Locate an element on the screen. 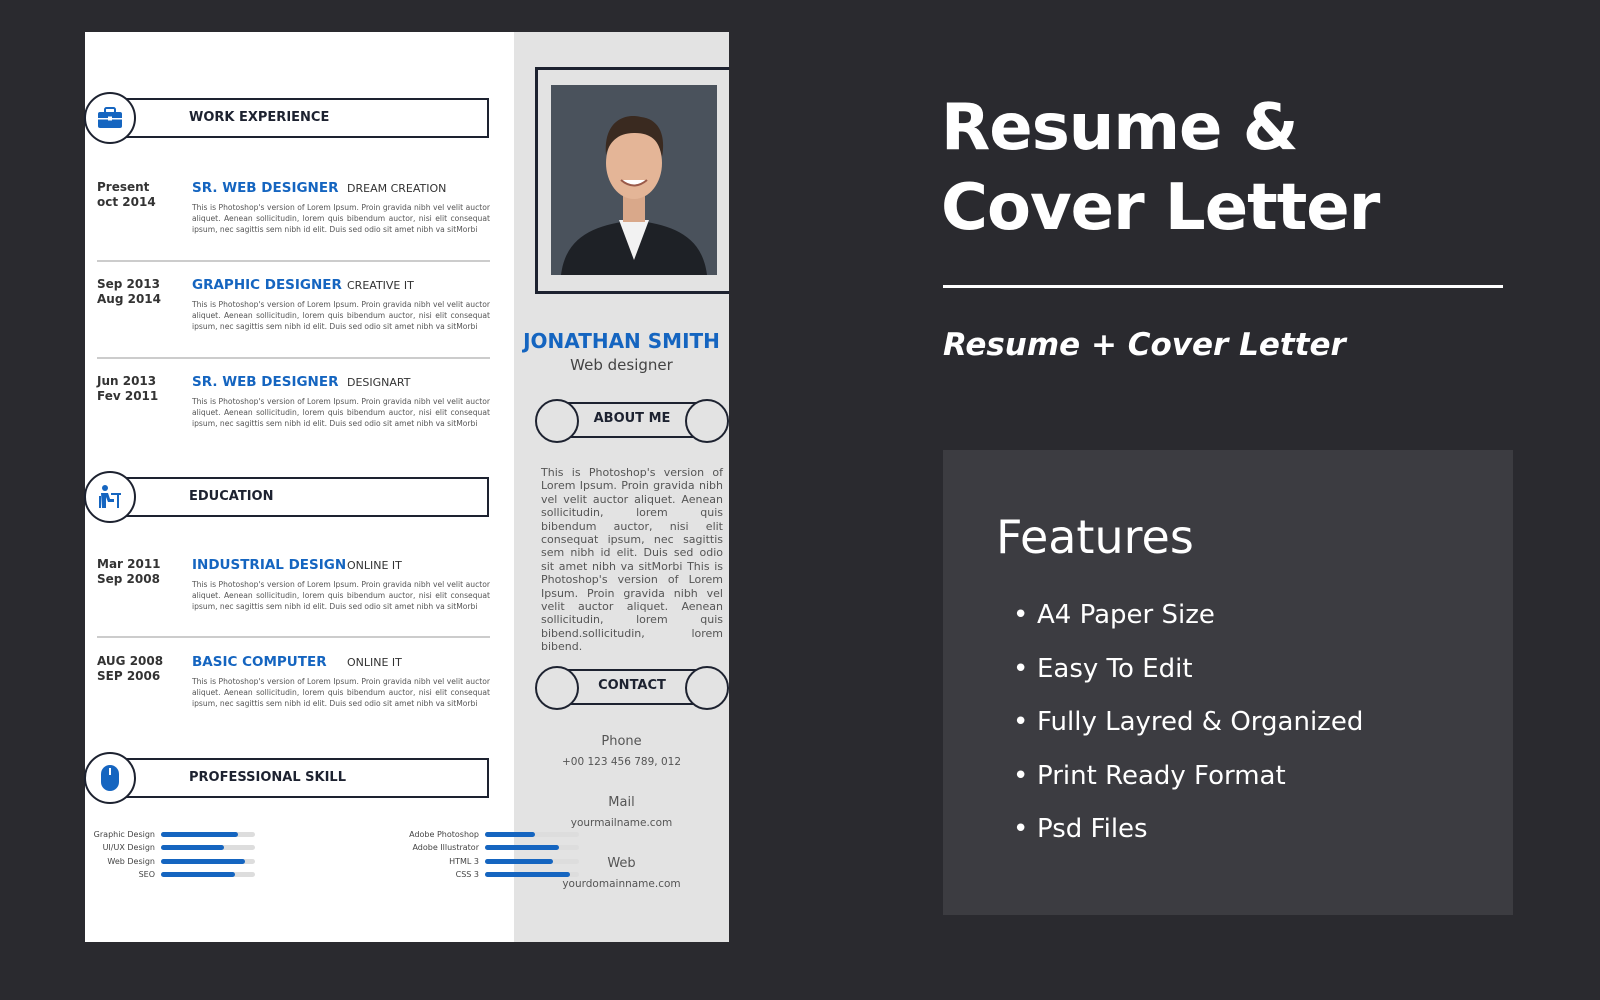 This screenshot has width=1600, height=1000. skill-row: Web Design is located at coordinates (170, 861).